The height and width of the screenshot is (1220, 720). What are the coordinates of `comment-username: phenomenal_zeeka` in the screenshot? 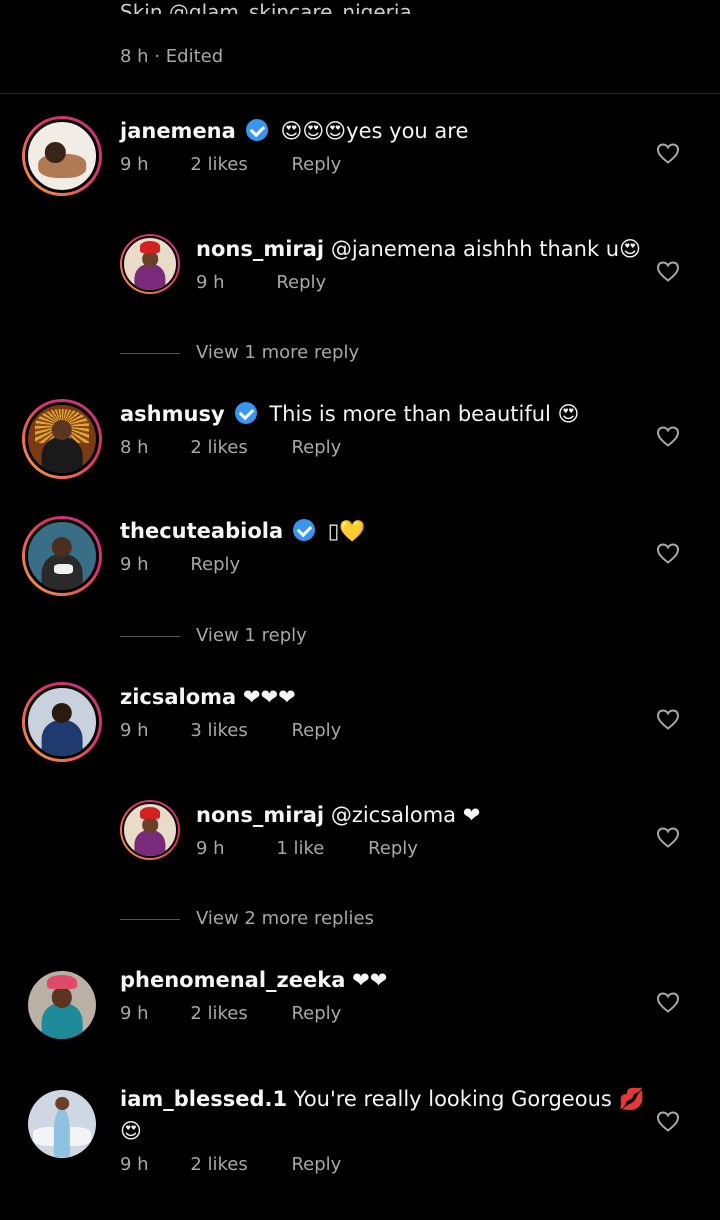 It's located at (232, 980).